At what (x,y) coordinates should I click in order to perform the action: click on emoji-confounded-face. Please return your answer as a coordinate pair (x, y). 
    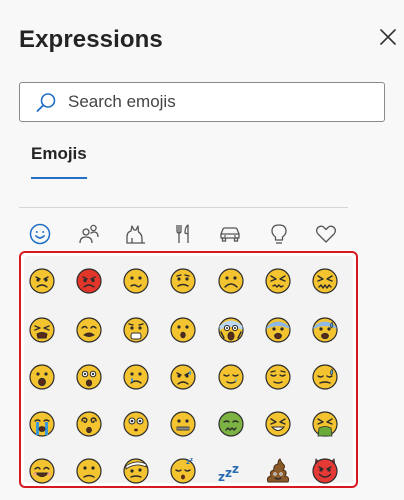
    Looking at the image, I should click on (325, 281).